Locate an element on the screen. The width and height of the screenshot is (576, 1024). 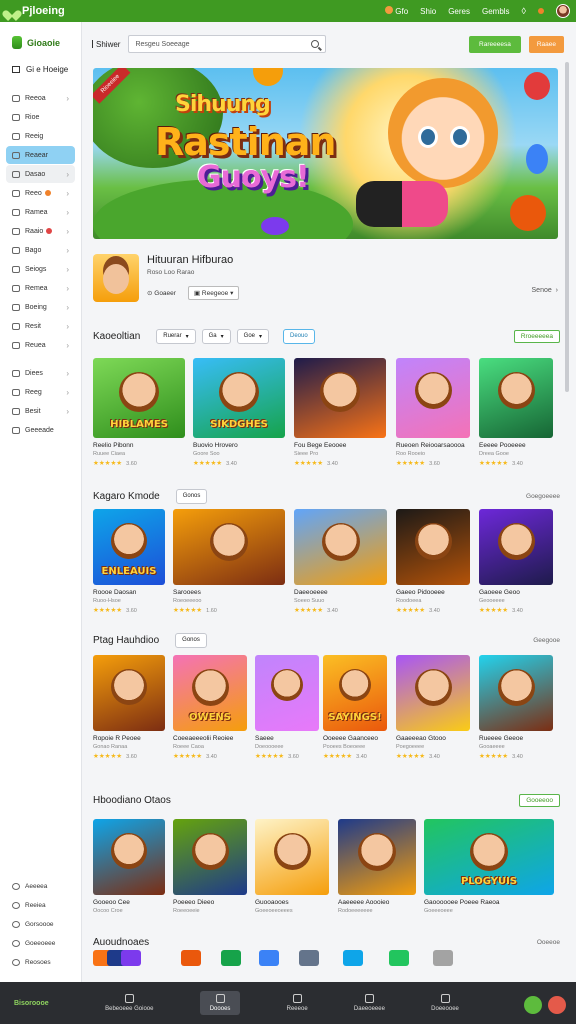
game-card: Eeeee Pooeeee Dreea Gooe ★★★★★ 3.40 is located at coordinates (516, 412).